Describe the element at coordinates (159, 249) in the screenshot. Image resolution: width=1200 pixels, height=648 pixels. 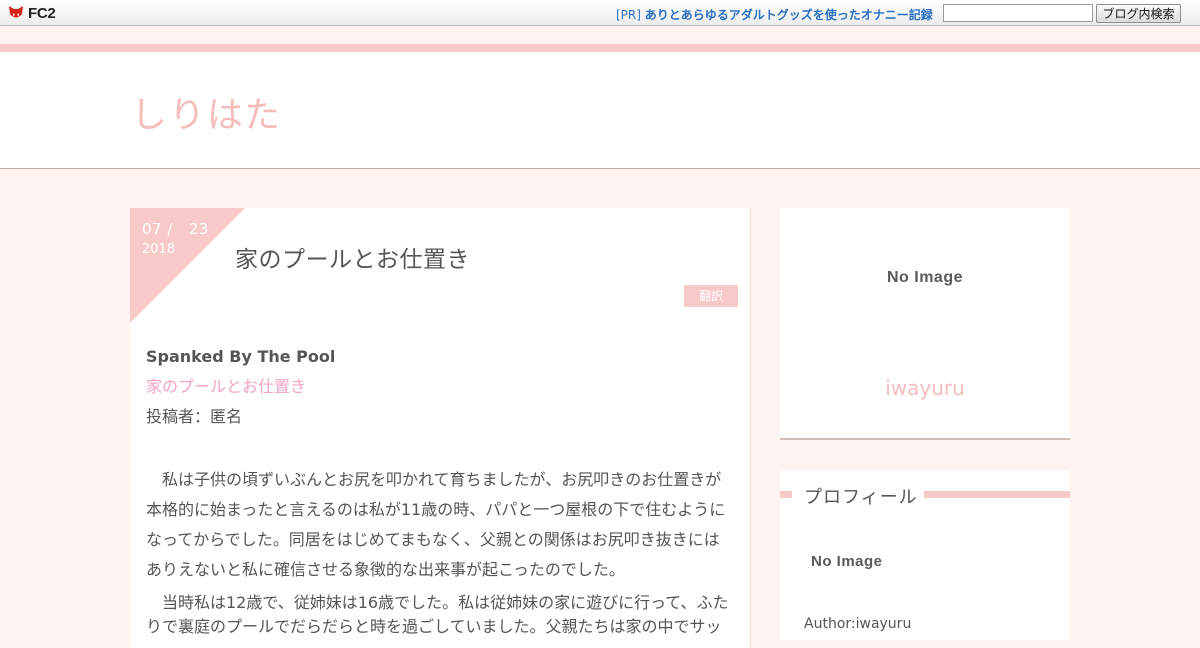
I see `entry-date-year: 2018` at that location.